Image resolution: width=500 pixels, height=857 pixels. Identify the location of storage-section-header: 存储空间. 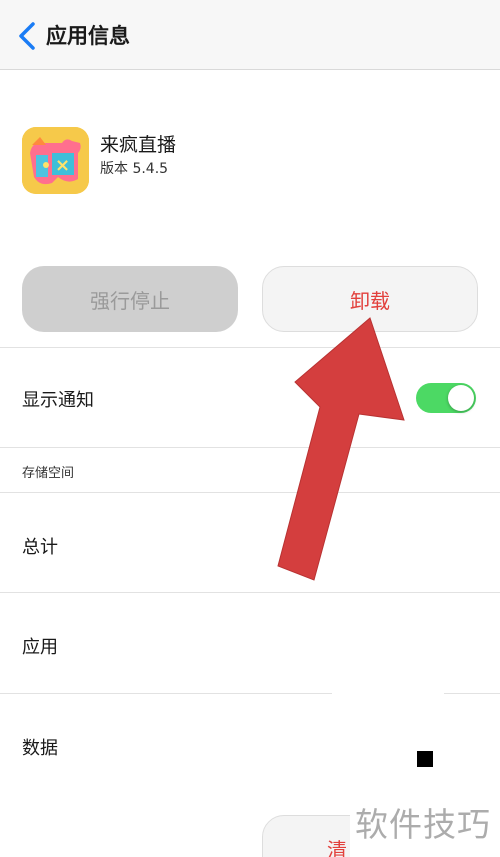
(250, 469).